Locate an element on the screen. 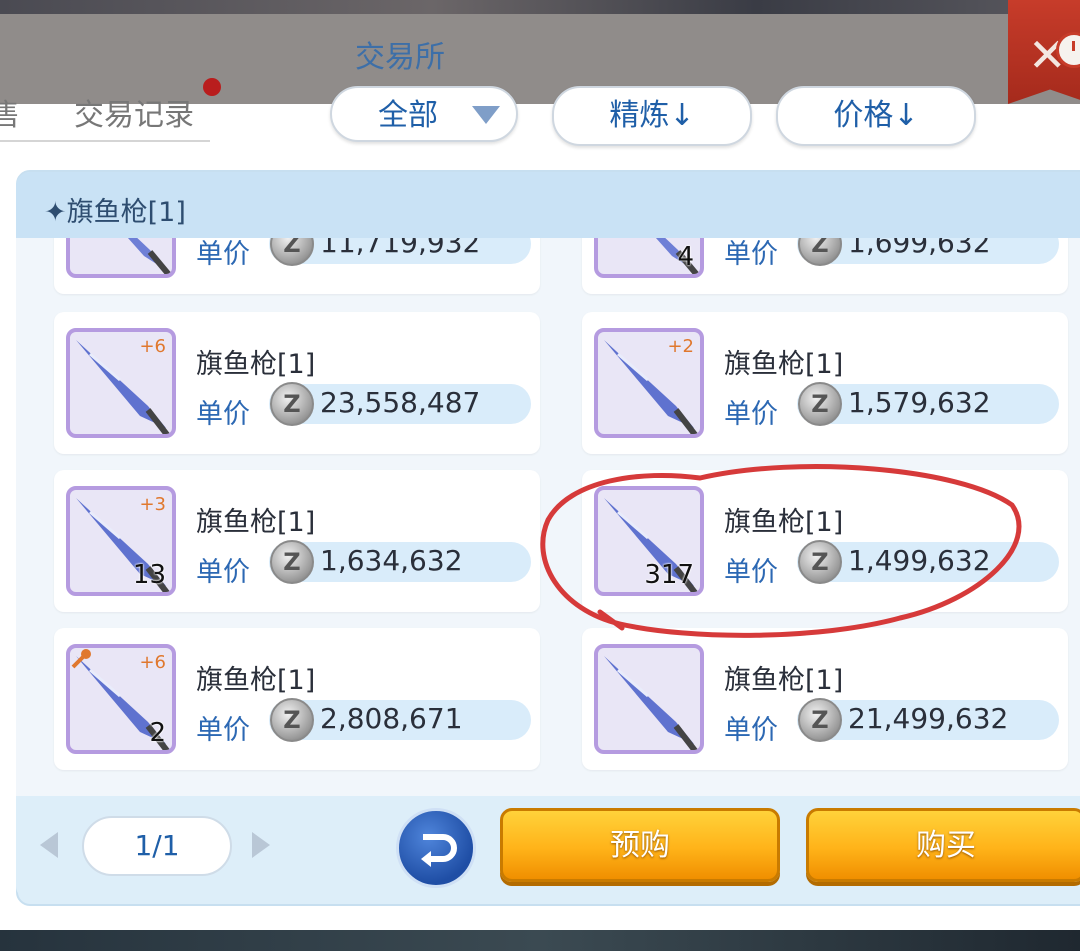 This screenshot has width=1080, height=951. stack-count: 317 is located at coordinates (669, 575).